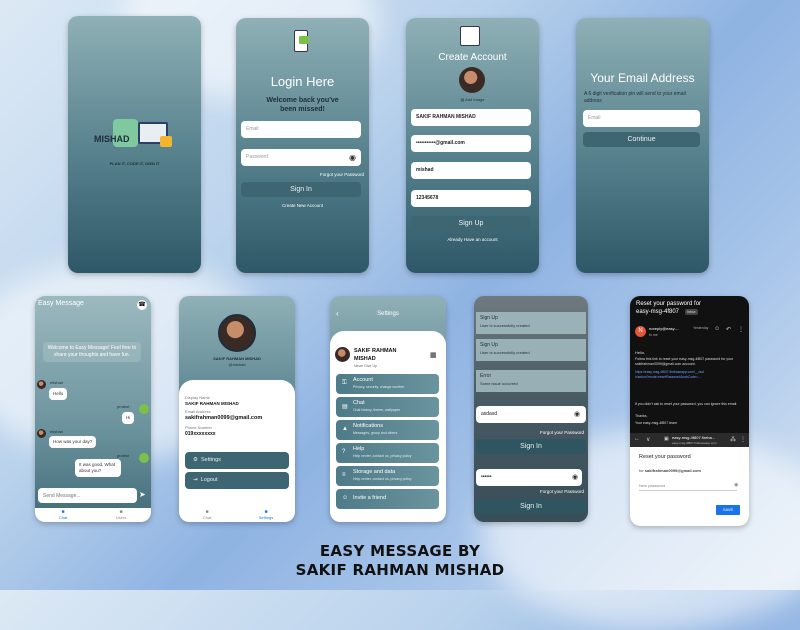 This screenshot has height=630, width=800. I want to click on profile-avatar, so click(472, 80).